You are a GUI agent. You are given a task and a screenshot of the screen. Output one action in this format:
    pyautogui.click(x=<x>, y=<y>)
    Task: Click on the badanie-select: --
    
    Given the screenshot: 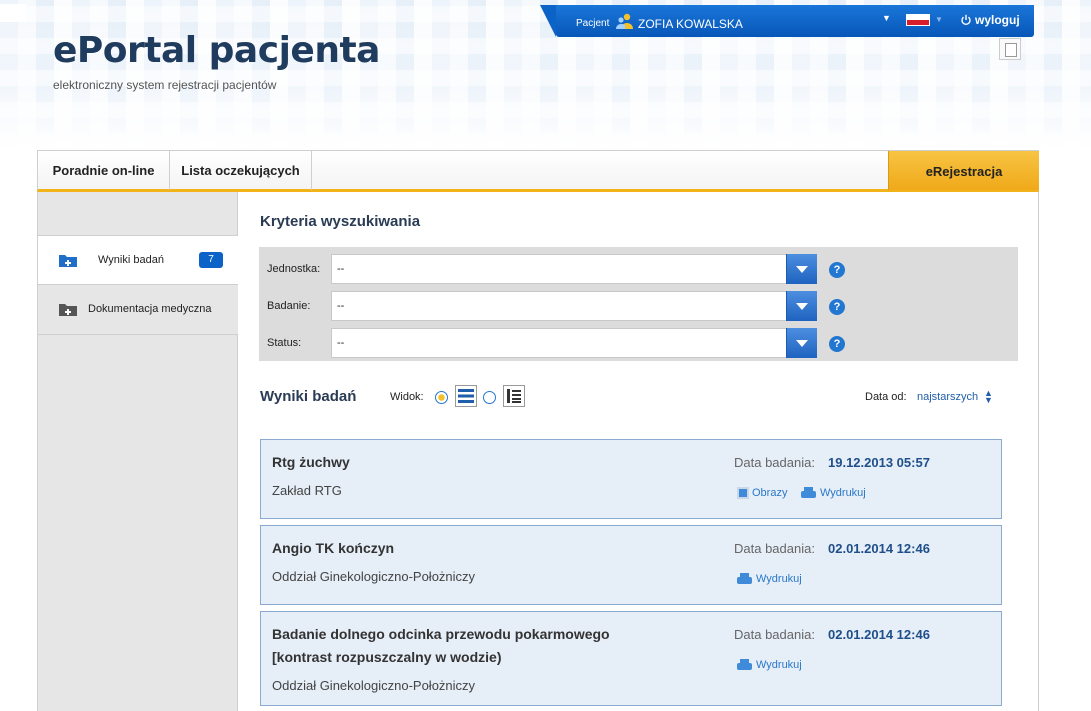 What is the action you would take?
    pyautogui.click(x=574, y=306)
    